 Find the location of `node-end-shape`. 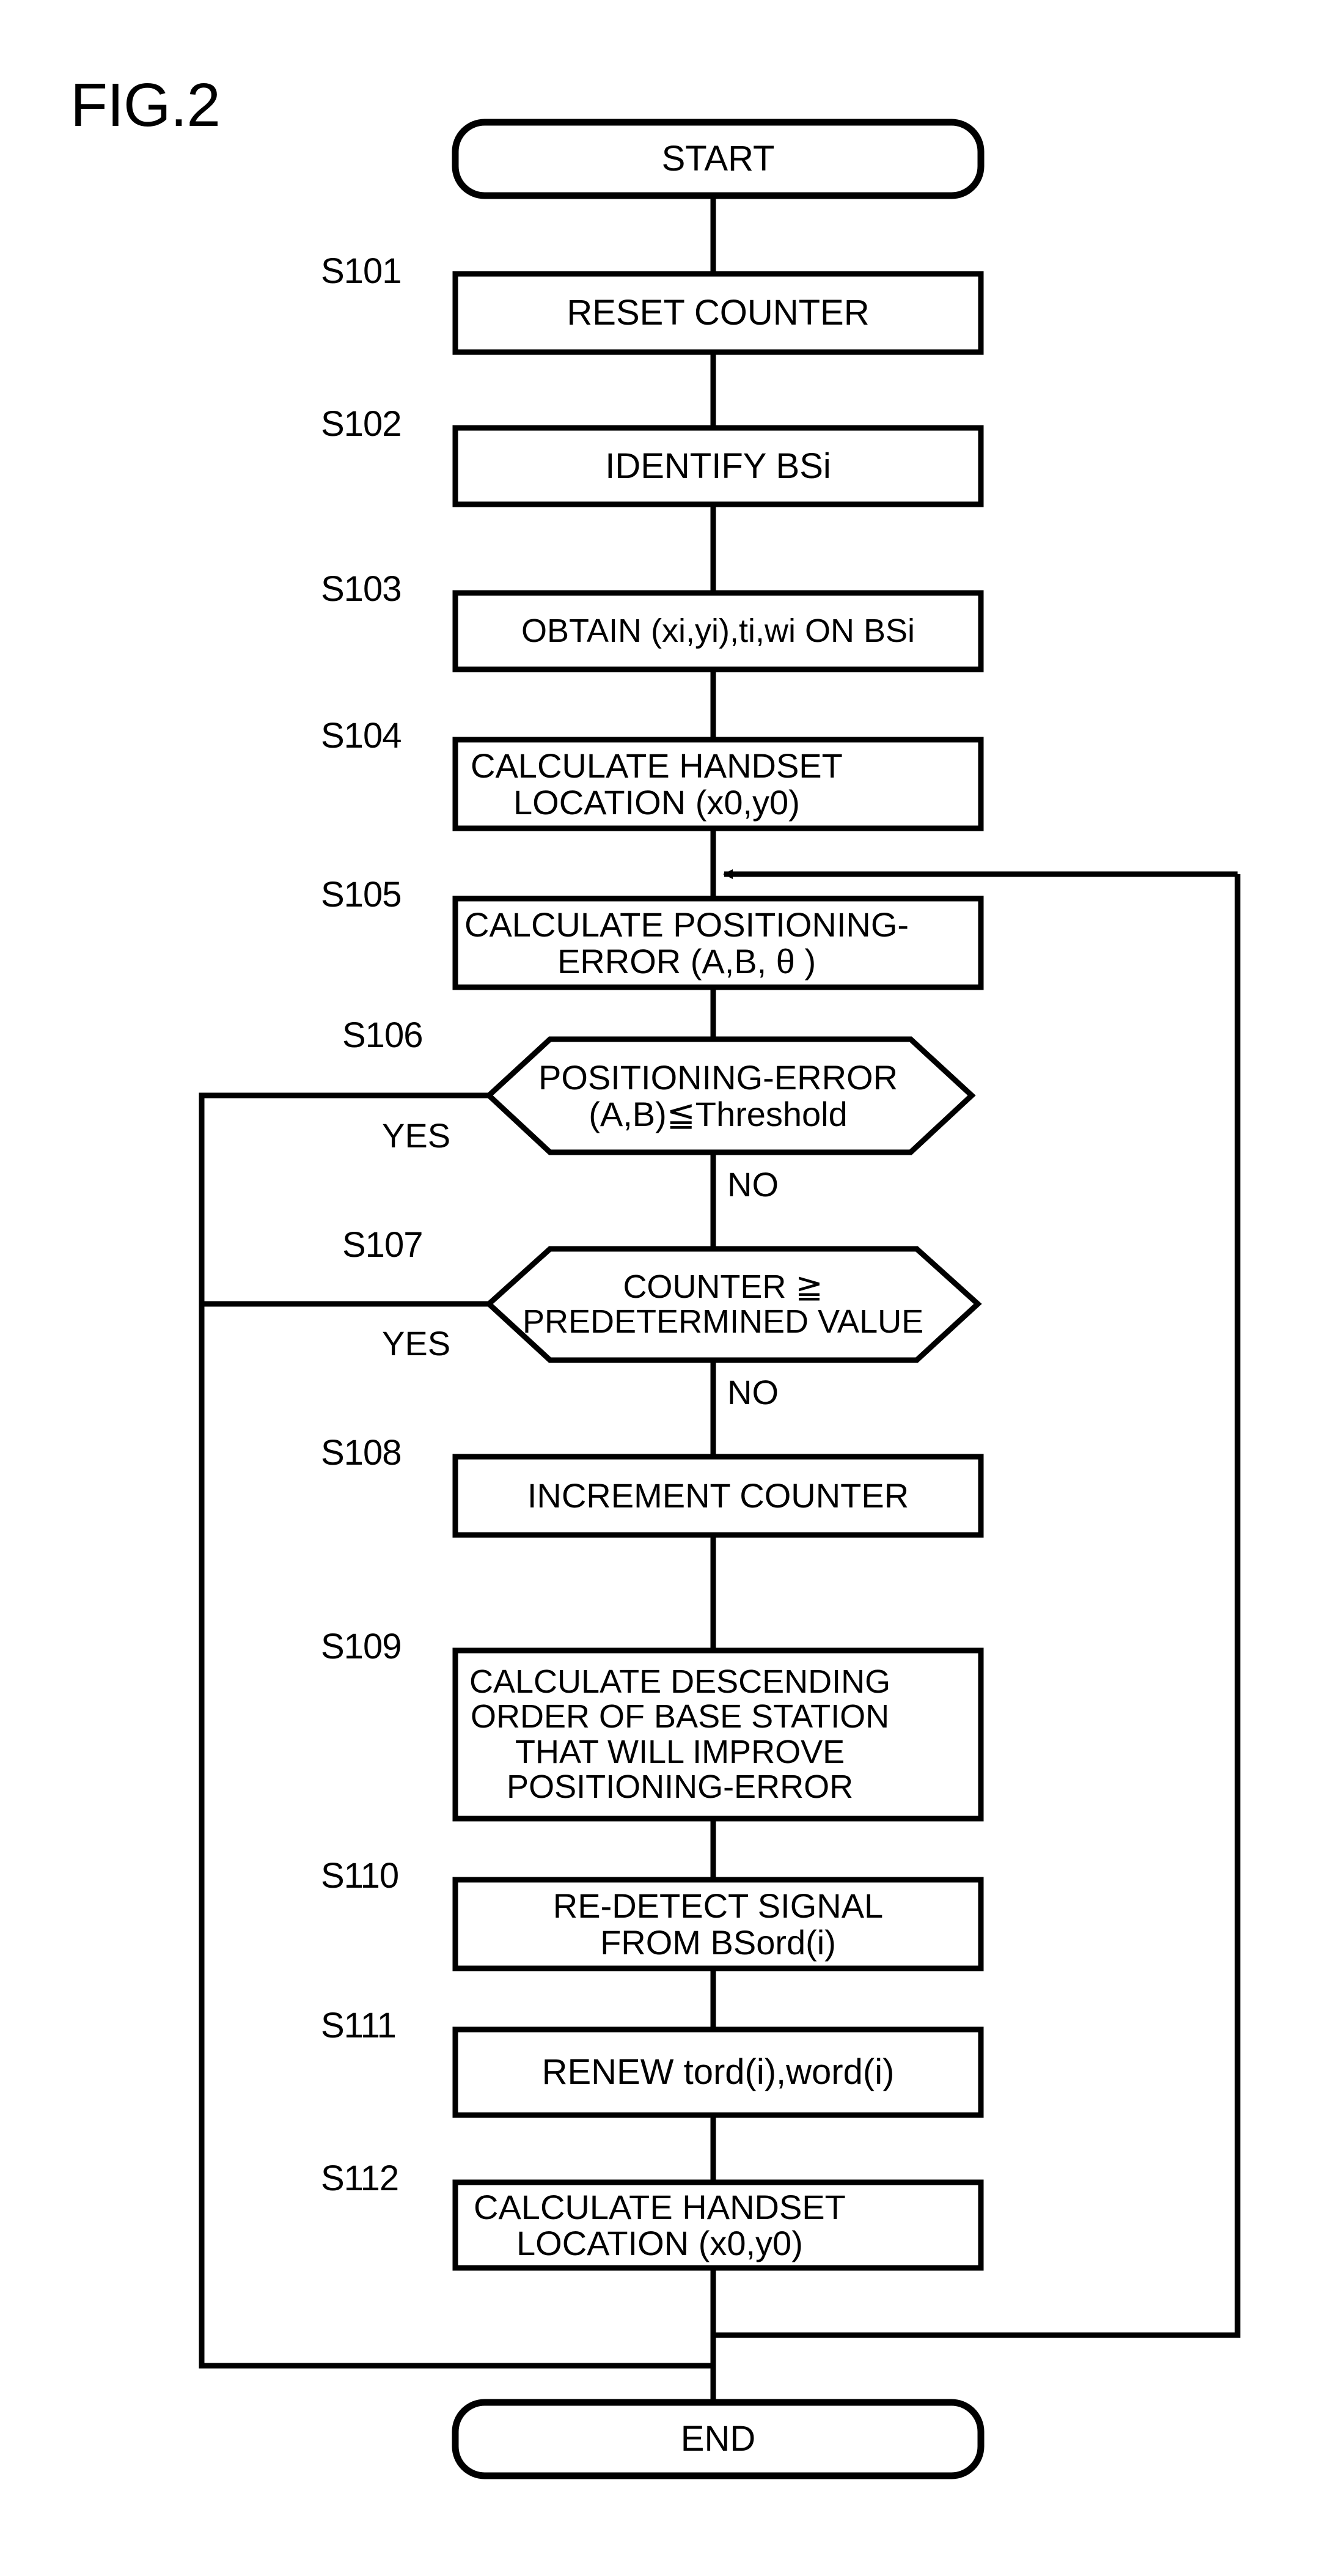

node-end-shape is located at coordinates (718, 2439).